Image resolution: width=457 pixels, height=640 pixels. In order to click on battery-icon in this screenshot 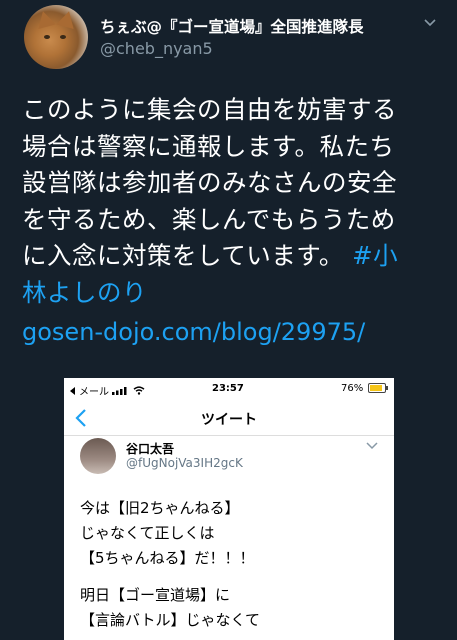, I will do `click(378, 388)`.